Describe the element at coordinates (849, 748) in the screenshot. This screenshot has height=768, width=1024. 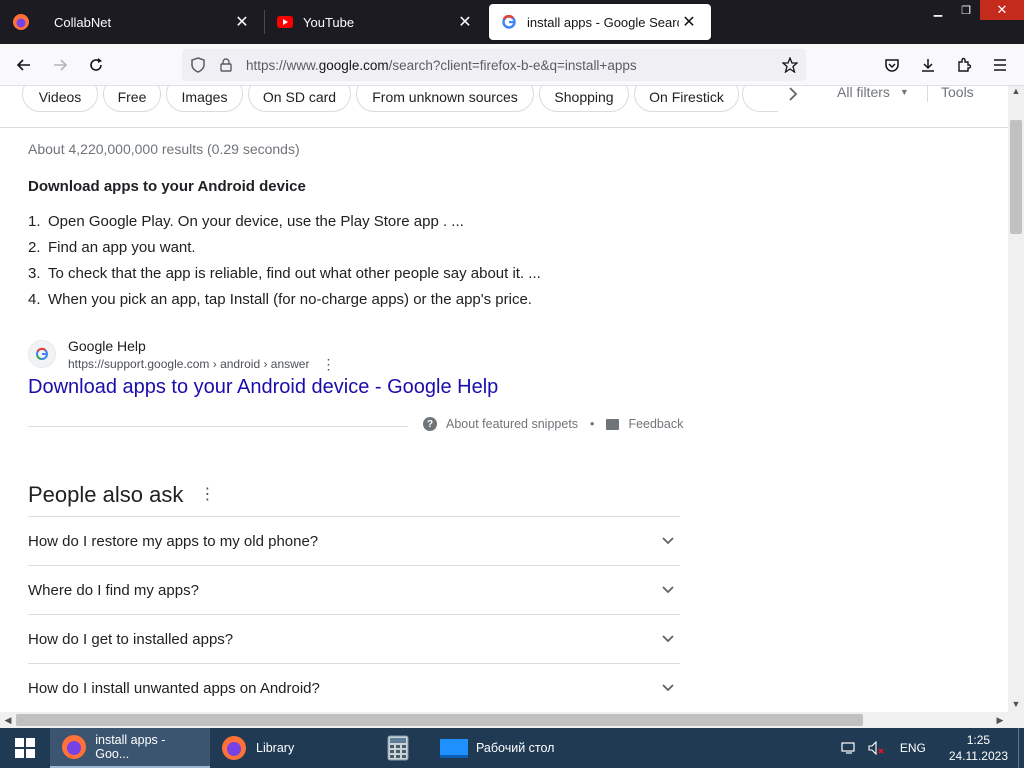
I see `network-icon` at that location.